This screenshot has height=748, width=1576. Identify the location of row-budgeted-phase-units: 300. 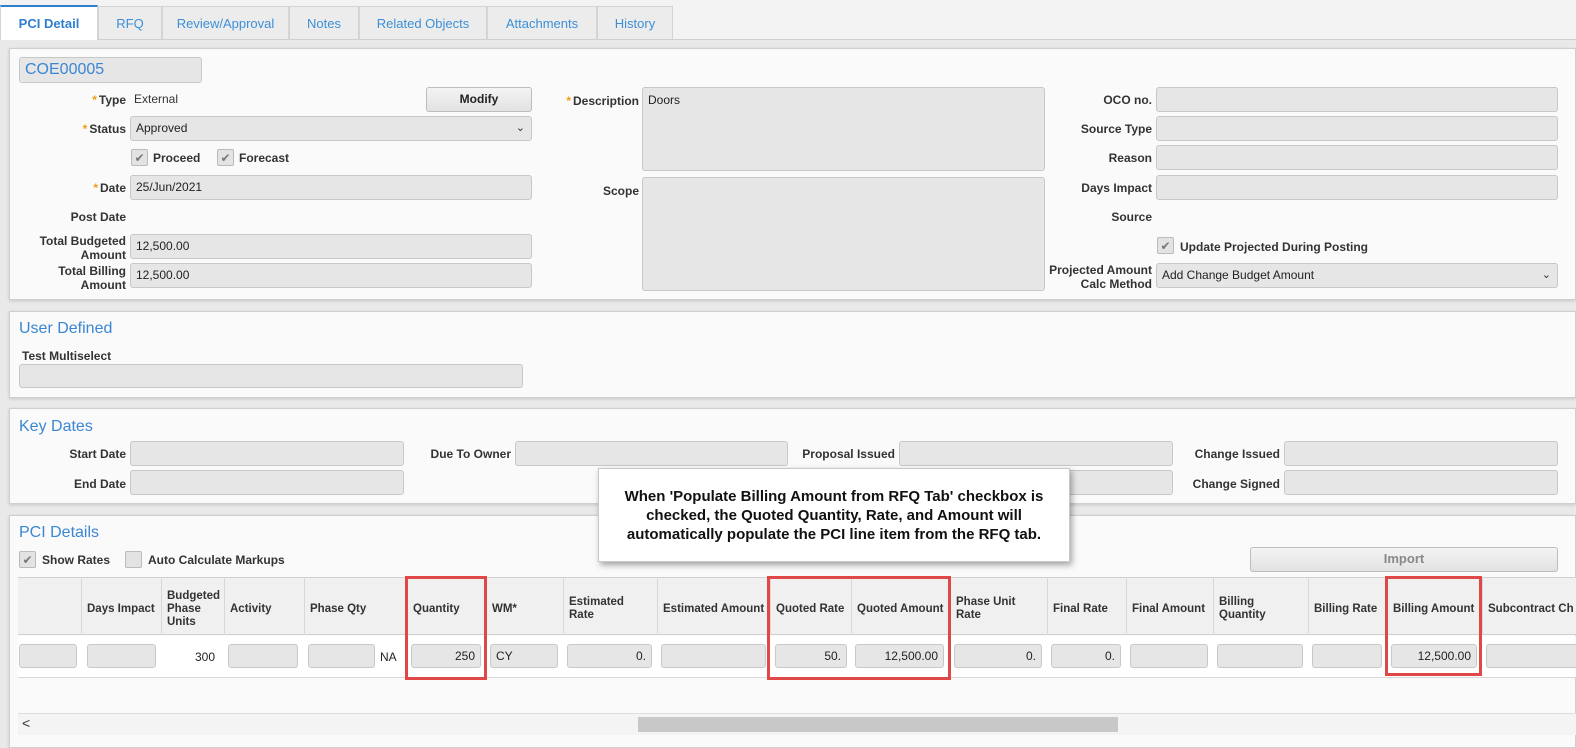
(204, 657).